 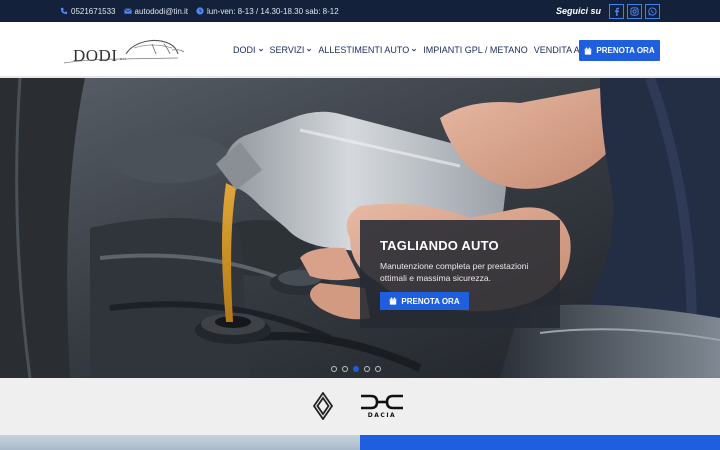 I want to click on nav-label: ALLESTIMENTI AUTO, so click(x=364, y=50).